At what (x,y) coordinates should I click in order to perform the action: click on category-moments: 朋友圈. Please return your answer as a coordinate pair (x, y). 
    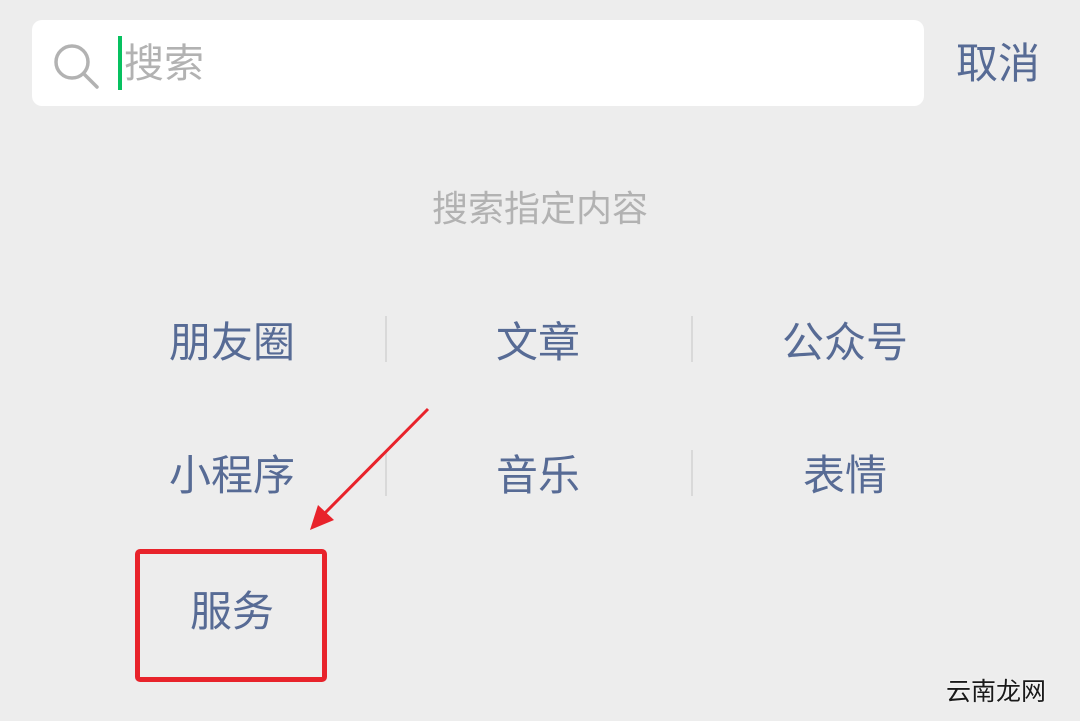
    Looking at the image, I should click on (232, 343).